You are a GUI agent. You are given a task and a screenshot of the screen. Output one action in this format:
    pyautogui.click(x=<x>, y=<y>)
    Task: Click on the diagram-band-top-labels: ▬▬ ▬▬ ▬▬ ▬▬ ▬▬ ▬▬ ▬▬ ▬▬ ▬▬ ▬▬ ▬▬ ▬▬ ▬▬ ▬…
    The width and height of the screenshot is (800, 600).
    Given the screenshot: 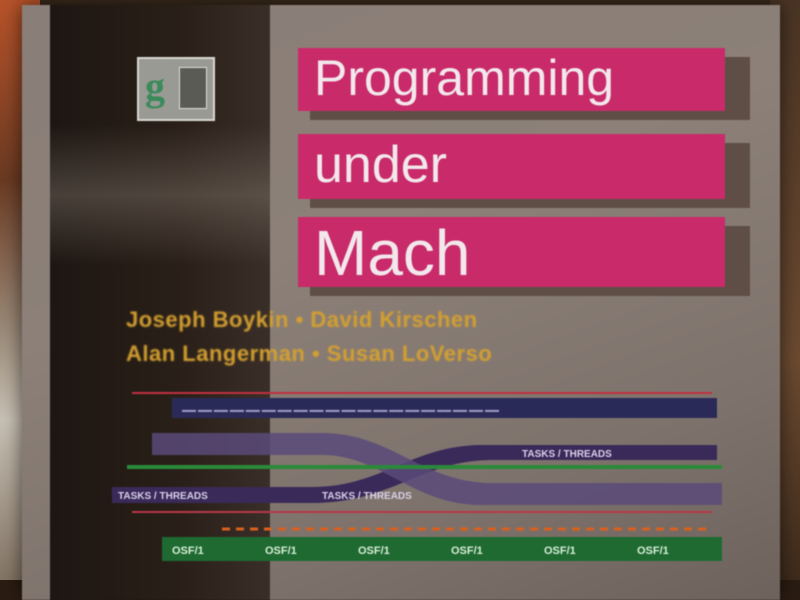 What is the action you would take?
    pyautogui.click(x=340, y=410)
    